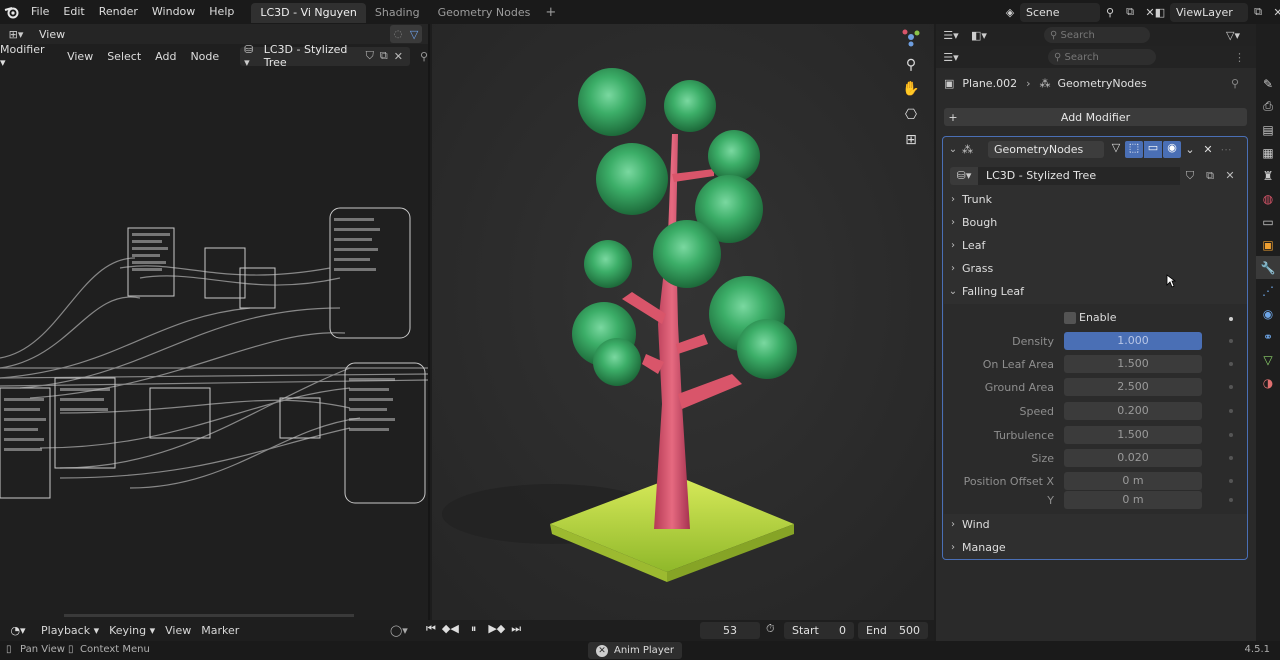 The width and height of the screenshot is (1280, 660). I want to click on view-layer-selector: ViewLayer, so click(1209, 12).